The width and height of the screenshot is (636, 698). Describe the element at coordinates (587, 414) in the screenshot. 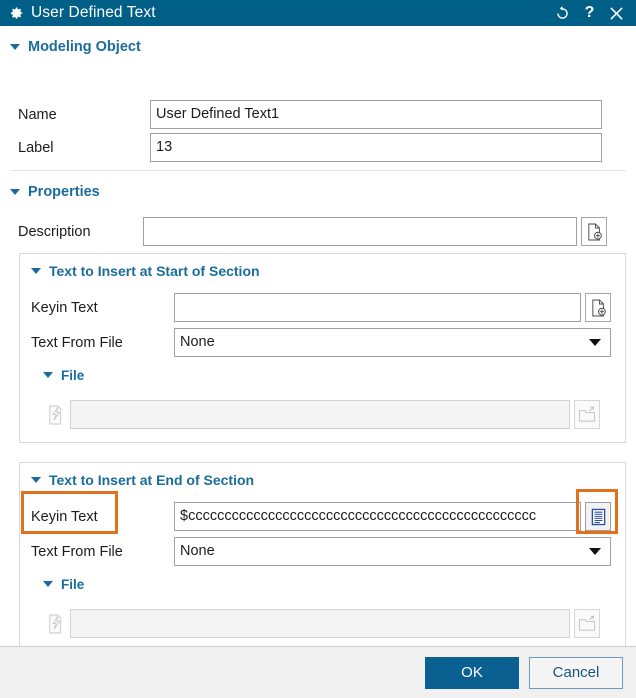

I see `start-file-browse-folder-icon` at that location.